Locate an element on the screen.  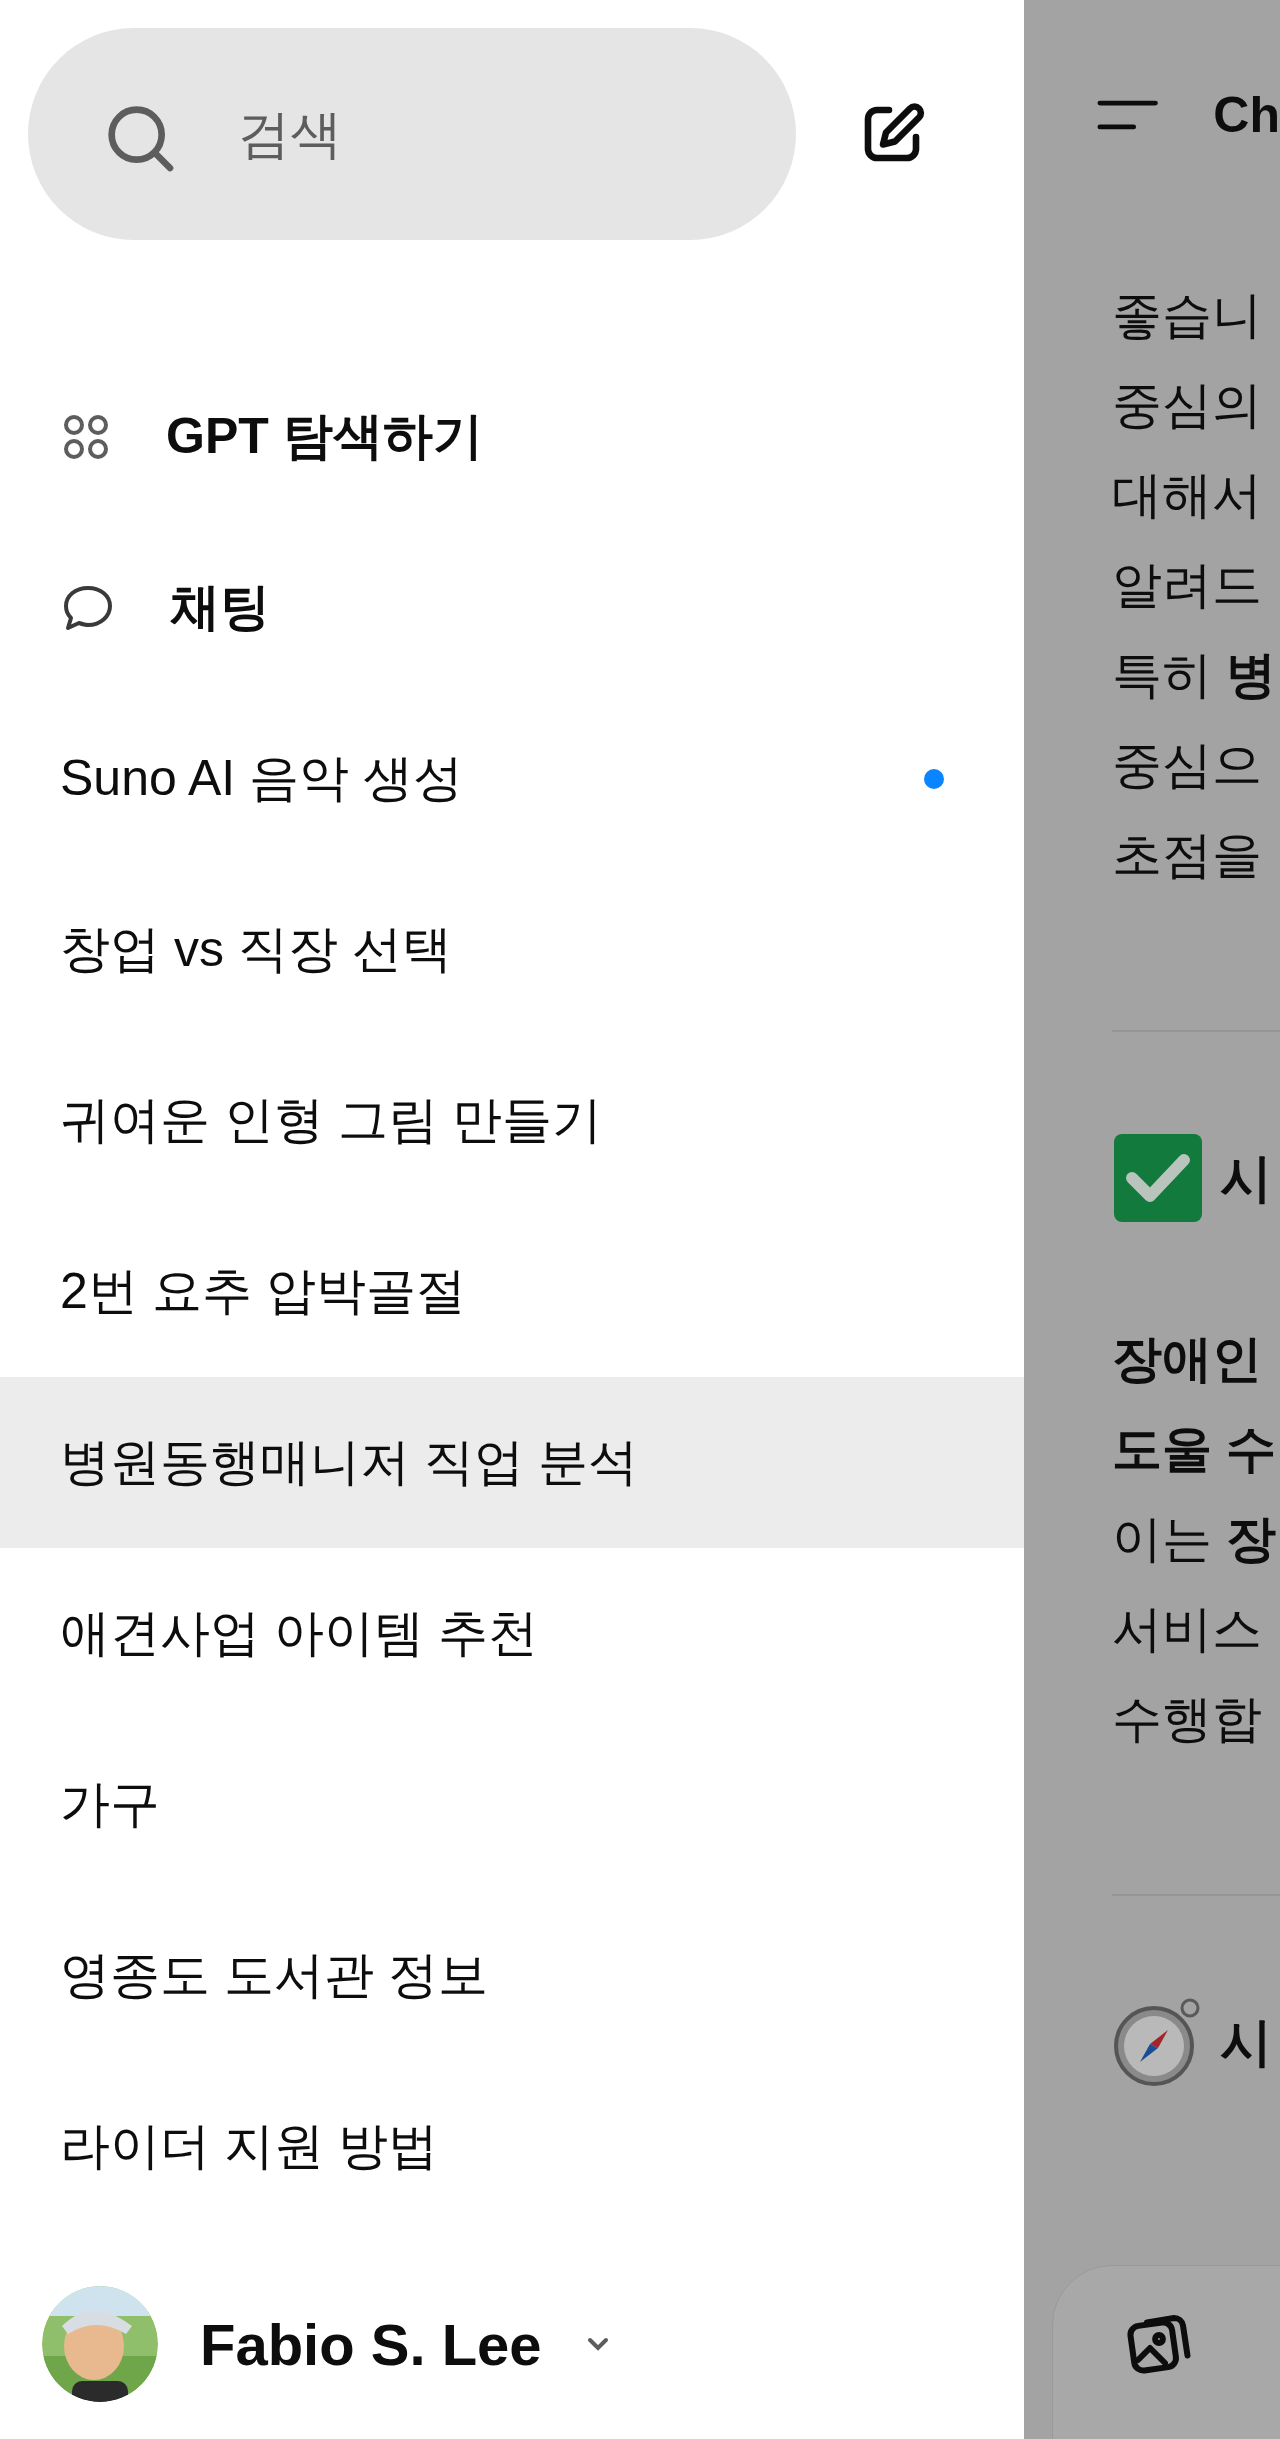
message-text-line: 알려드 is located at coordinates (1187, 585).